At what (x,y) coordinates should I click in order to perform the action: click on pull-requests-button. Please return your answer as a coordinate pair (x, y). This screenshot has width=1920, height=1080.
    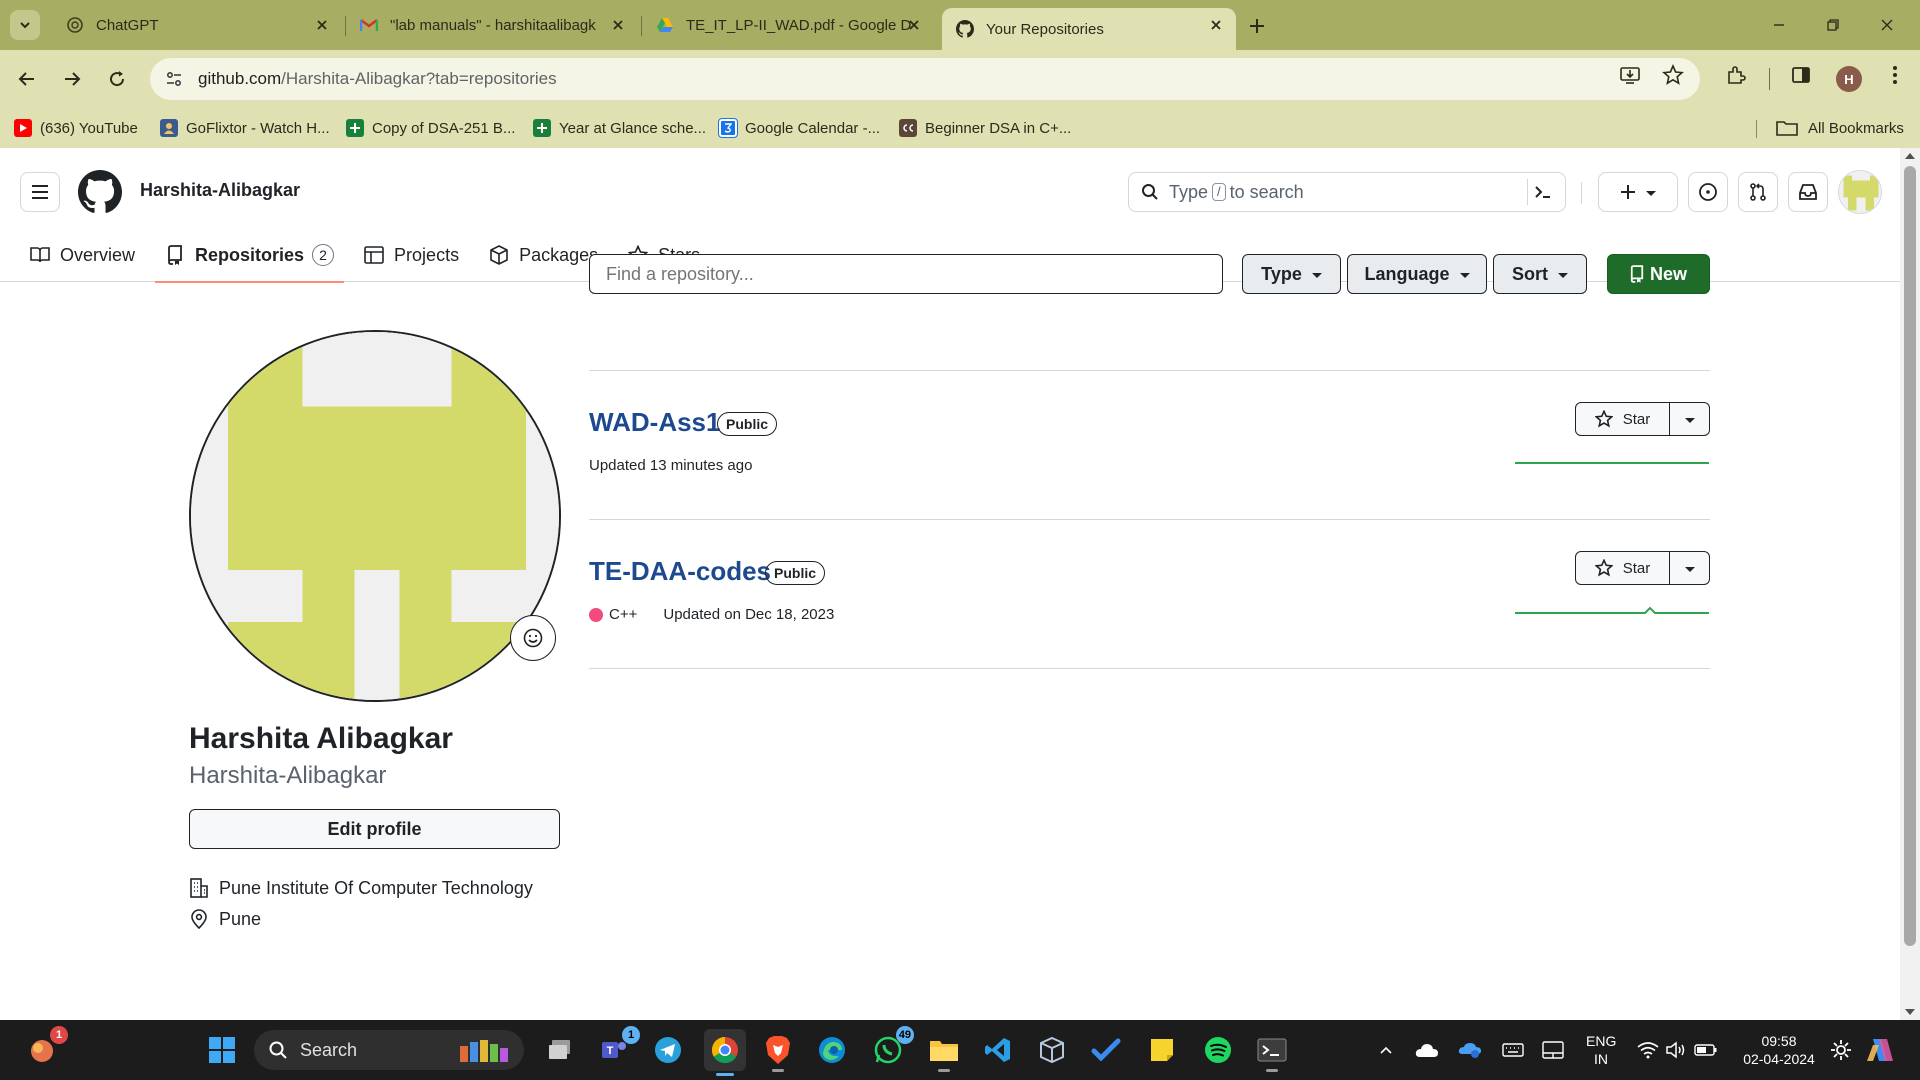
    Looking at the image, I should click on (1758, 192).